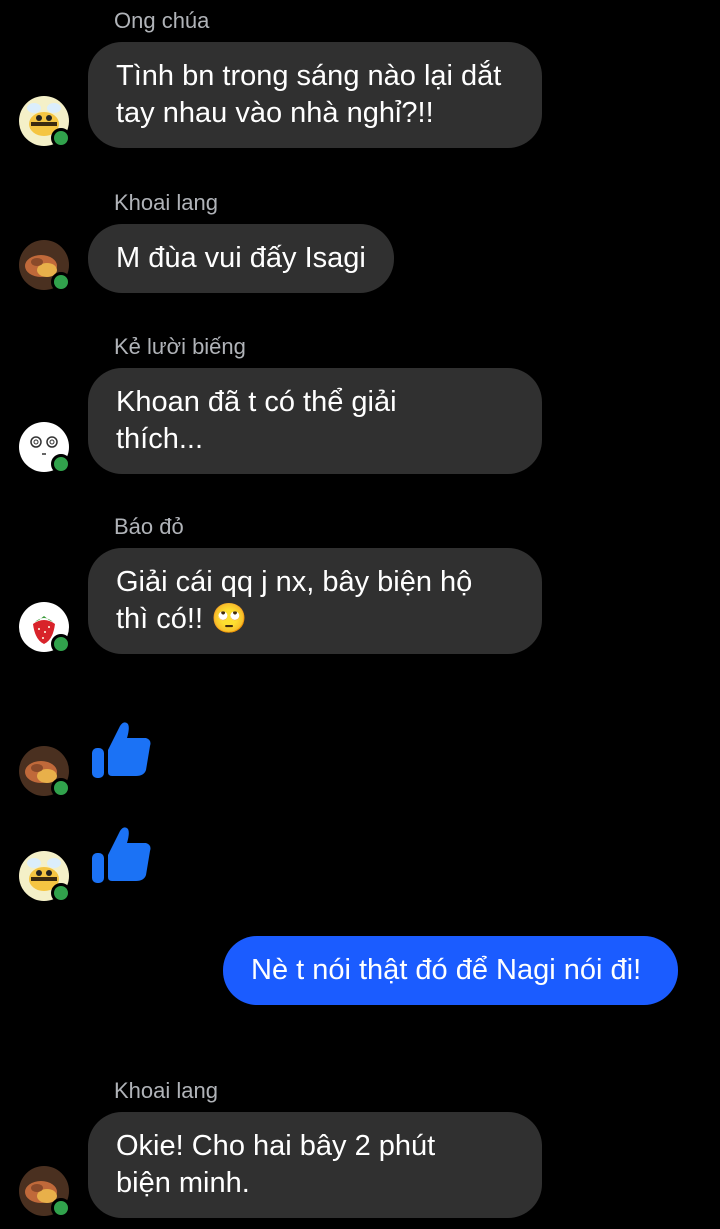 This screenshot has height=1229, width=720. I want to click on sender-name: Kẻ lười biếng, so click(180, 346).